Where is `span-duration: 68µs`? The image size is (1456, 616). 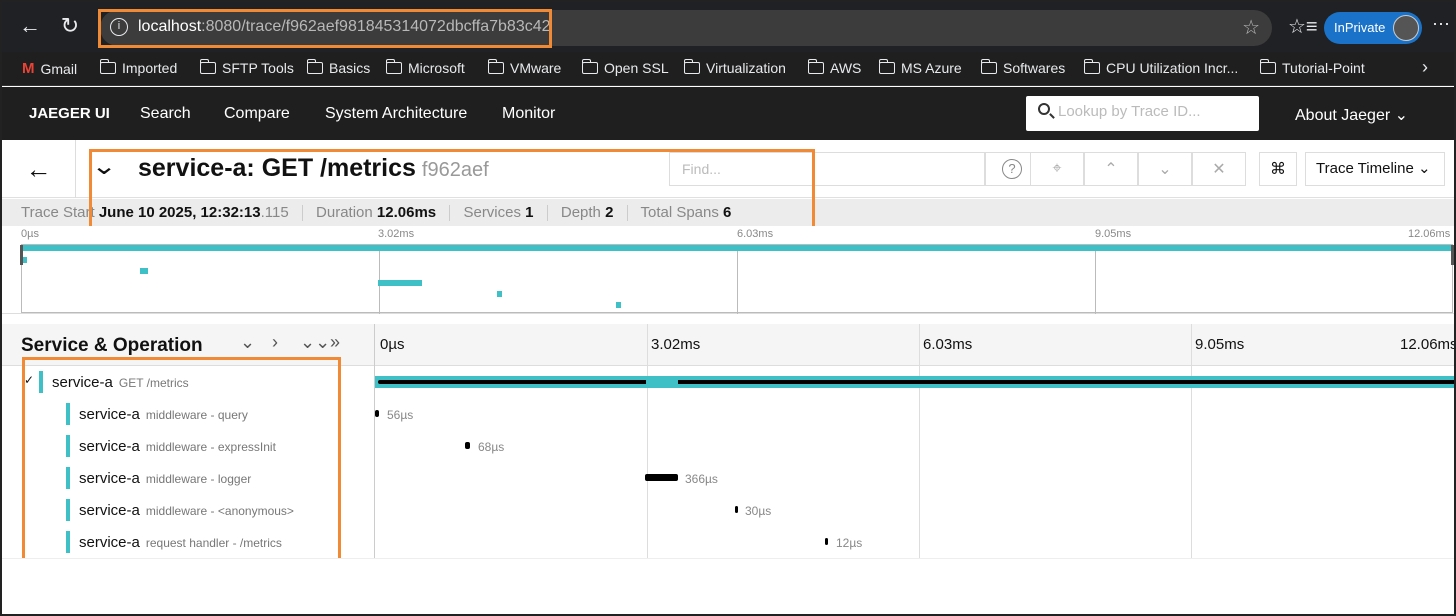
span-duration: 68µs is located at coordinates (491, 447).